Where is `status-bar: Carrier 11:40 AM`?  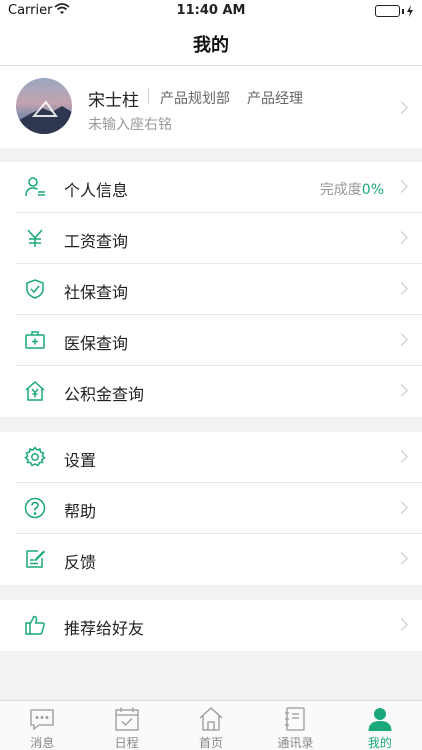 status-bar: Carrier 11:40 AM is located at coordinates (211, 11).